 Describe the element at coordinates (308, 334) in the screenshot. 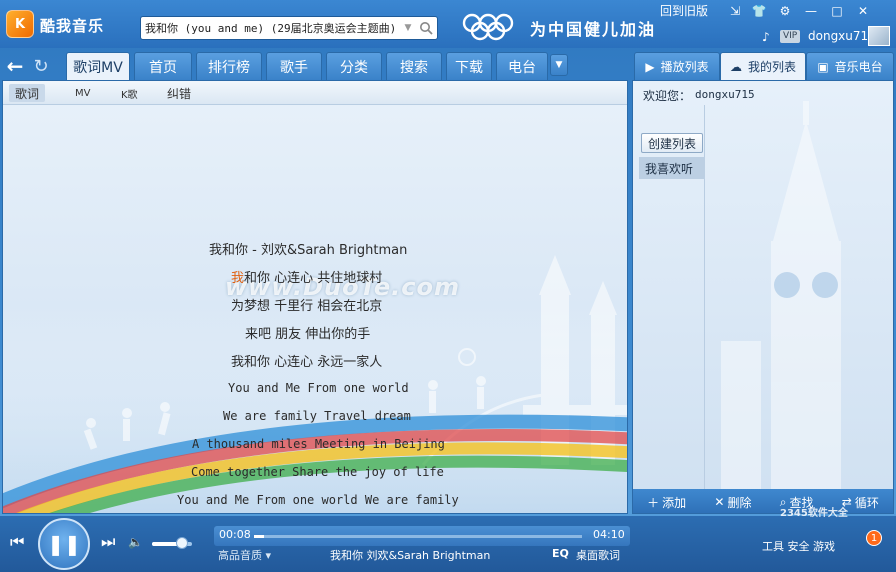

I see `lyric-line: 来吧 朋友 伸出你的手` at that location.